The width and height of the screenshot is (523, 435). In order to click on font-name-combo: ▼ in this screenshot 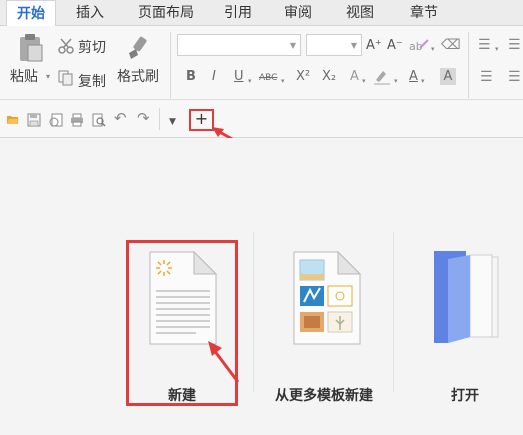, I will do `click(239, 45)`.